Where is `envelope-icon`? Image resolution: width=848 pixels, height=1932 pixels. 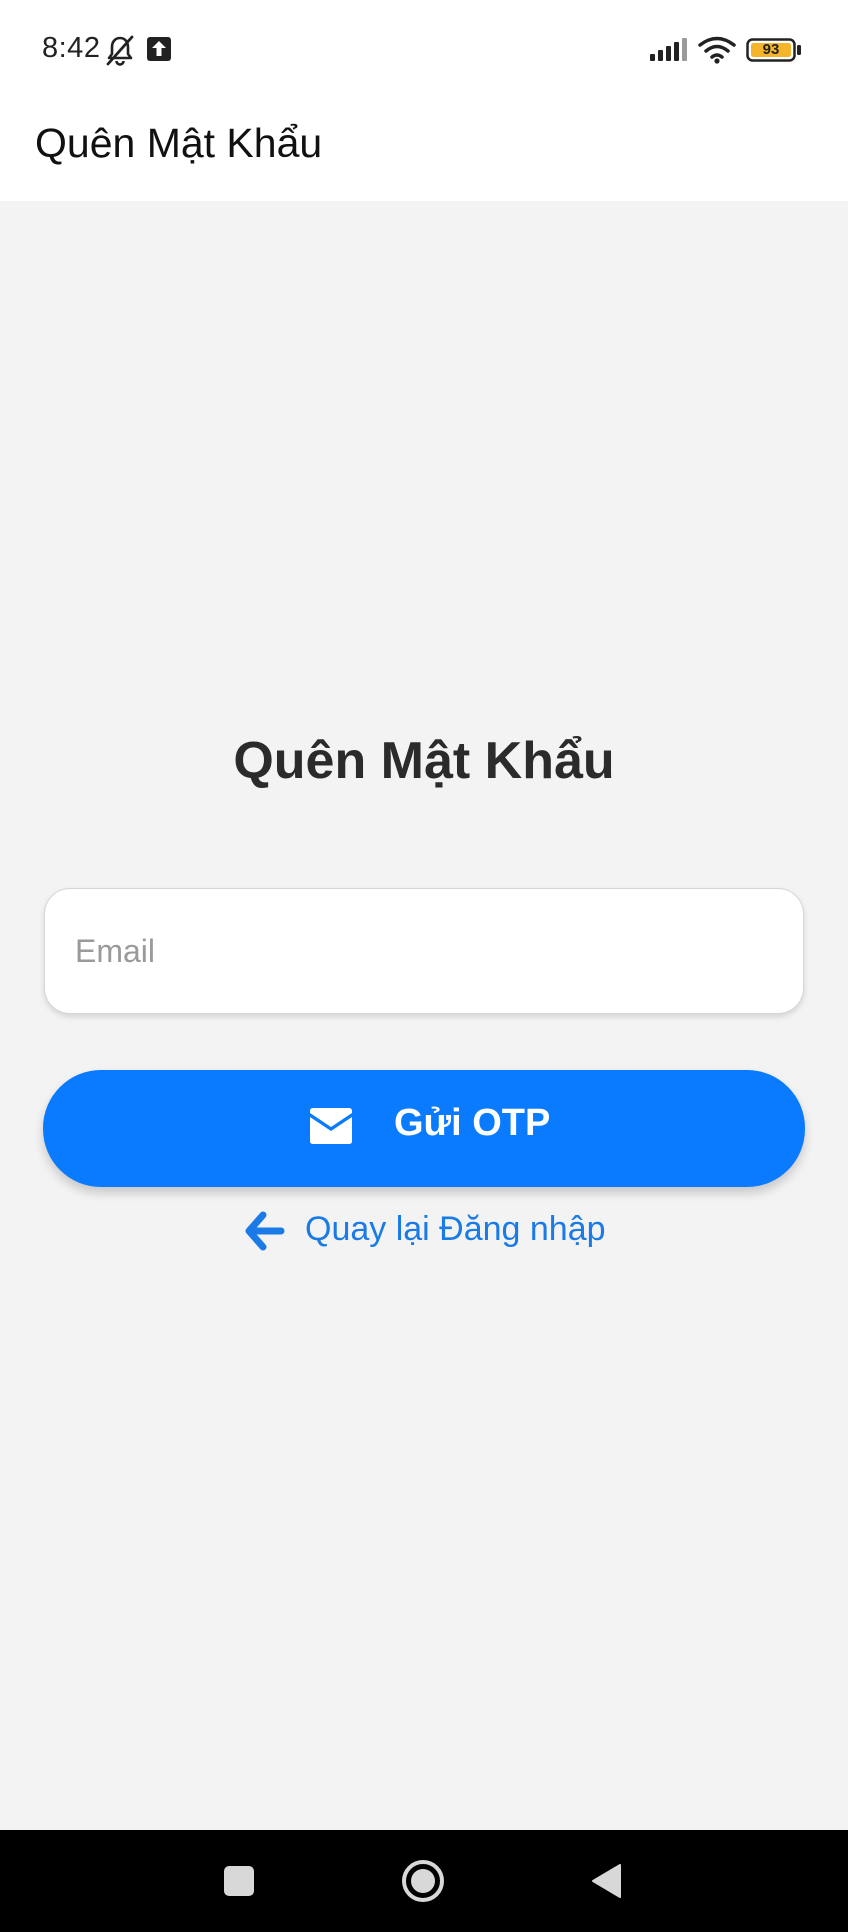 envelope-icon is located at coordinates (331, 1126).